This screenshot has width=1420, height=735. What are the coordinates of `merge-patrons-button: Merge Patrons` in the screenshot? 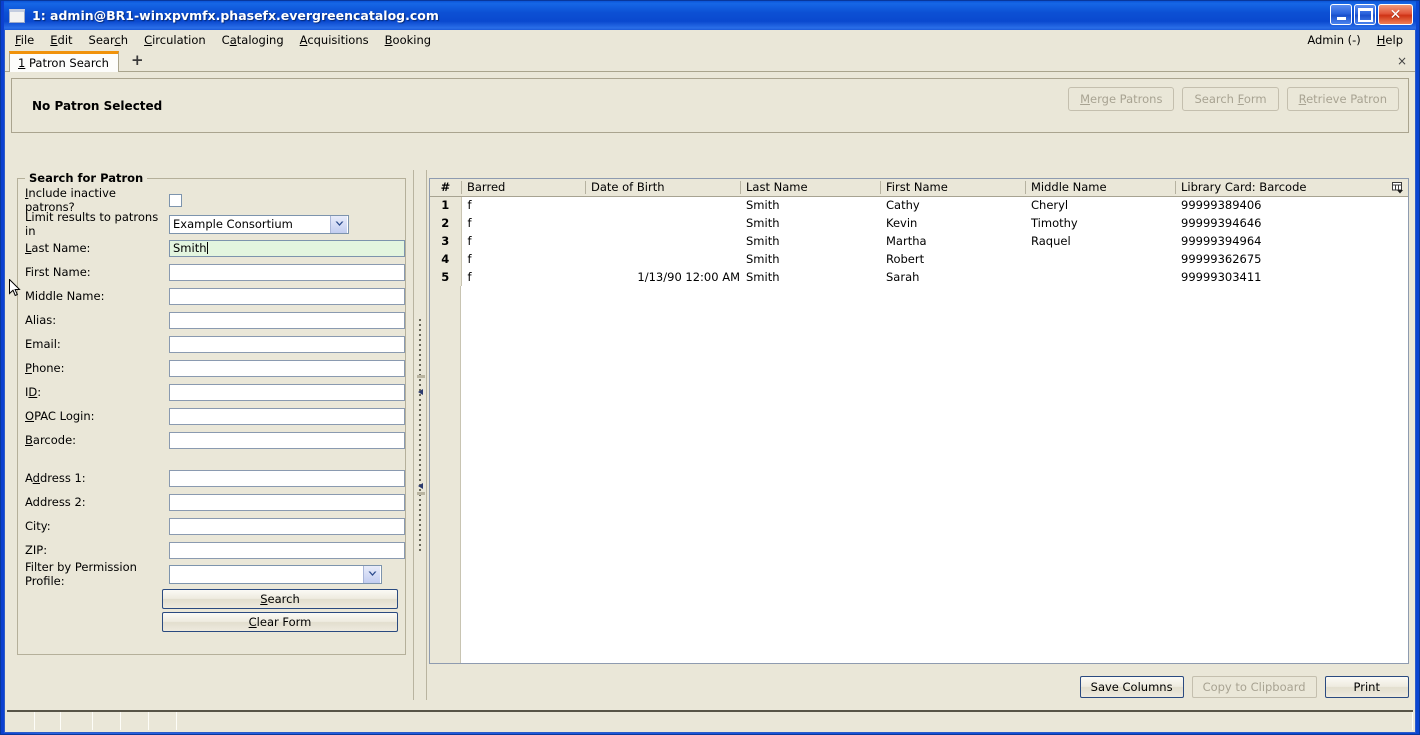 It's located at (1121, 99).